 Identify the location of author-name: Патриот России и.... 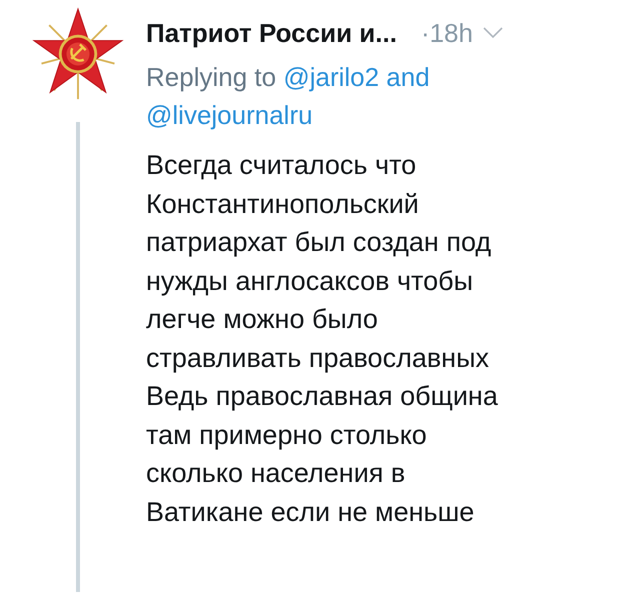
(271, 33).